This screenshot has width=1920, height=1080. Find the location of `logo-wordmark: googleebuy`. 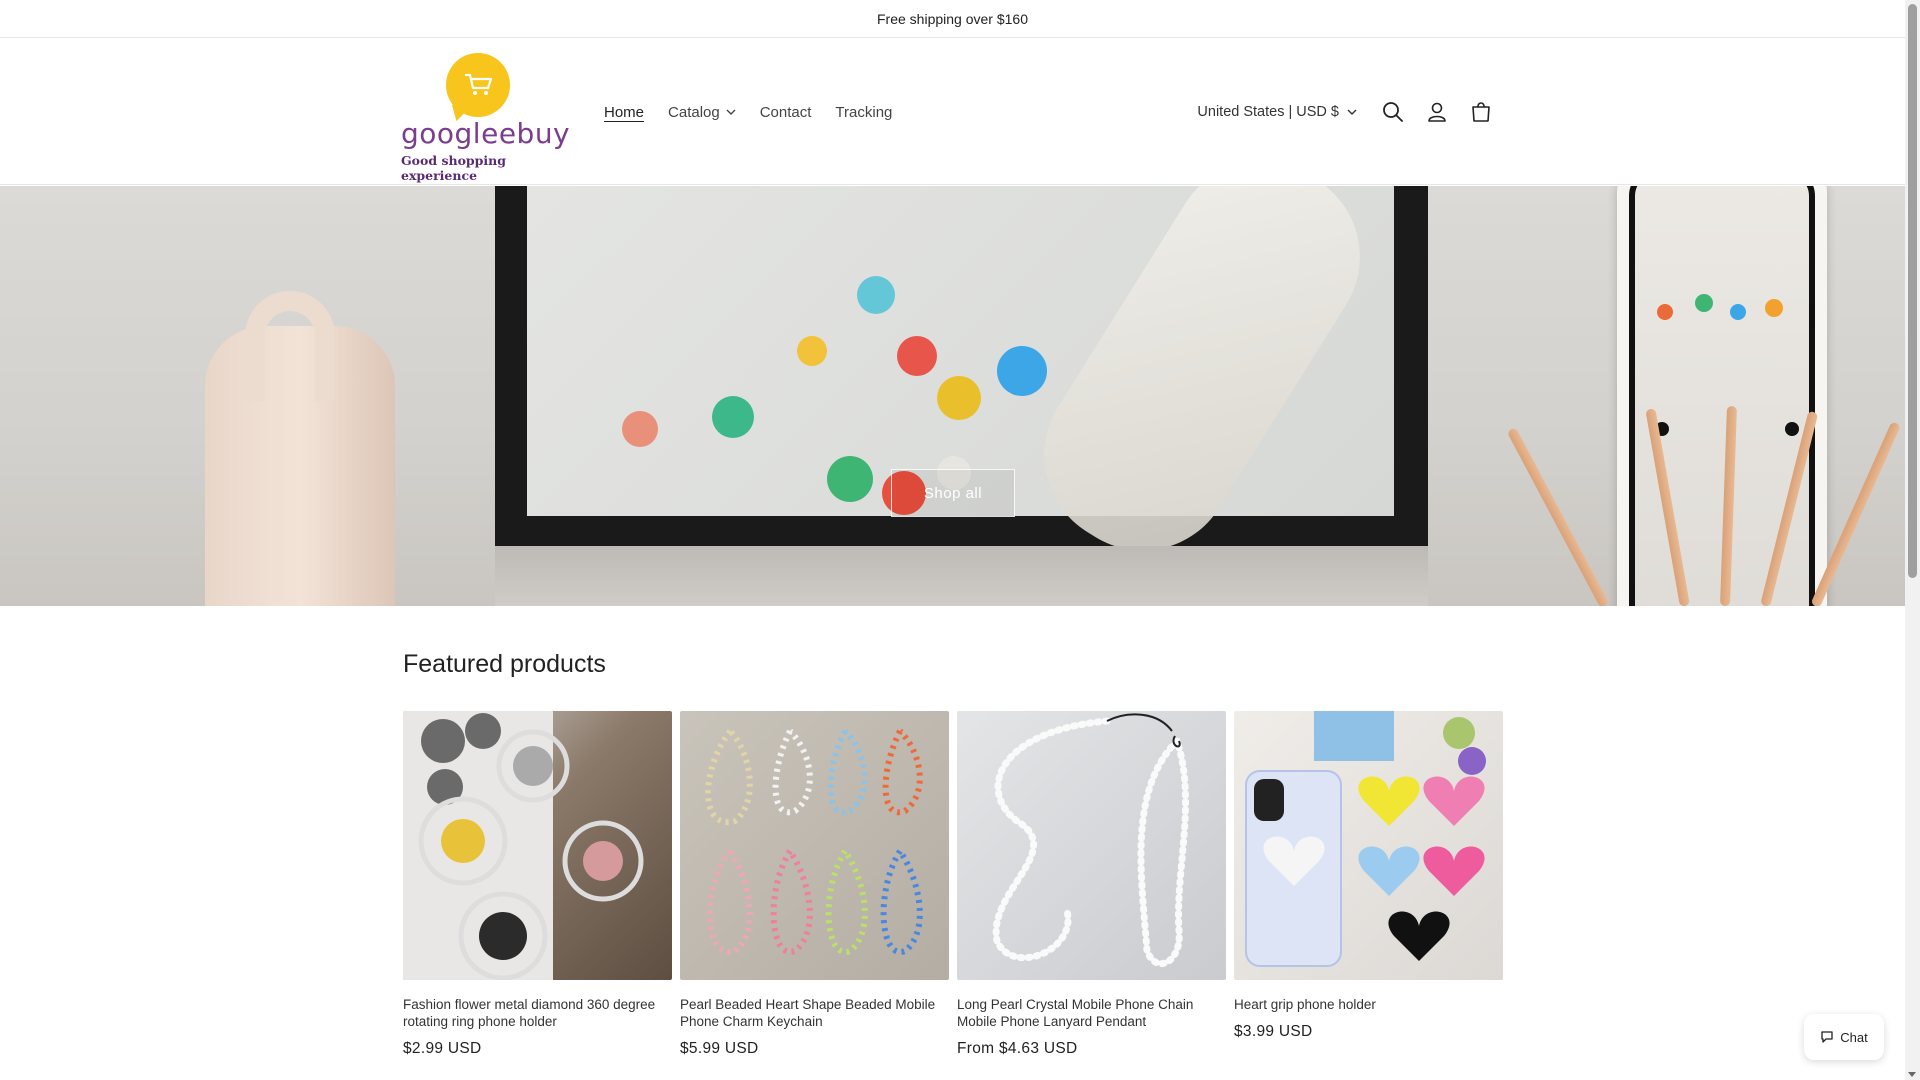

logo-wordmark: googleebuy is located at coordinates (486, 133).